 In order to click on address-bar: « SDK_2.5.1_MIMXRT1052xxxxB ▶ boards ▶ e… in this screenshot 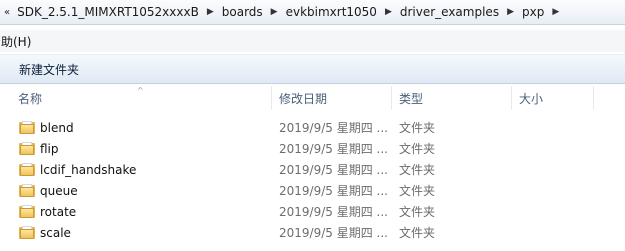, I will do `click(312, 12)`.